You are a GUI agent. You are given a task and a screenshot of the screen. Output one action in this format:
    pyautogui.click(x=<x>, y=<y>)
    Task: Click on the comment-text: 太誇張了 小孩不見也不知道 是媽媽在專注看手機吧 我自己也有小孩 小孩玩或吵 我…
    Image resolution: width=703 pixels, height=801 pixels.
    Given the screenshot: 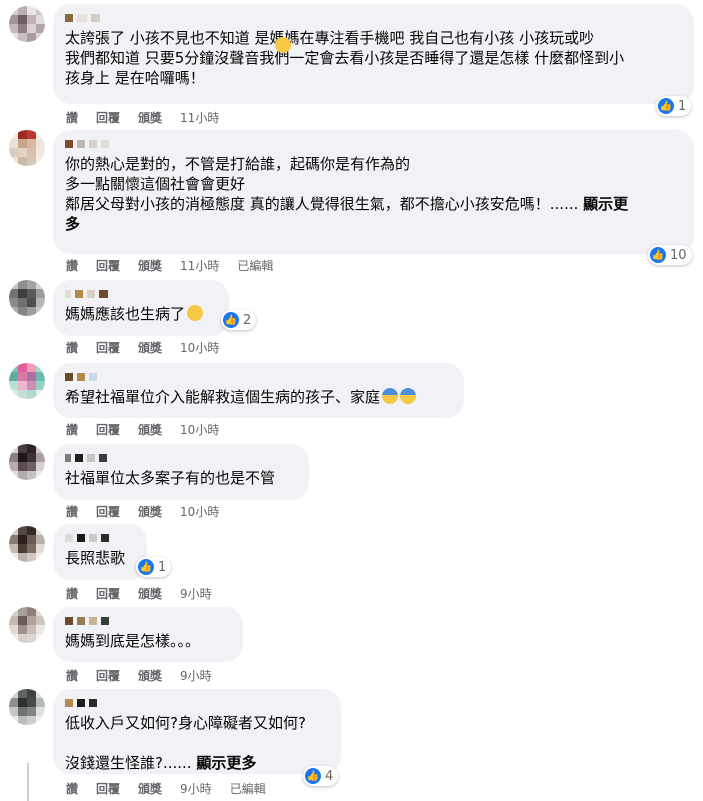 What is the action you would take?
    pyautogui.click(x=345, y=58)
    